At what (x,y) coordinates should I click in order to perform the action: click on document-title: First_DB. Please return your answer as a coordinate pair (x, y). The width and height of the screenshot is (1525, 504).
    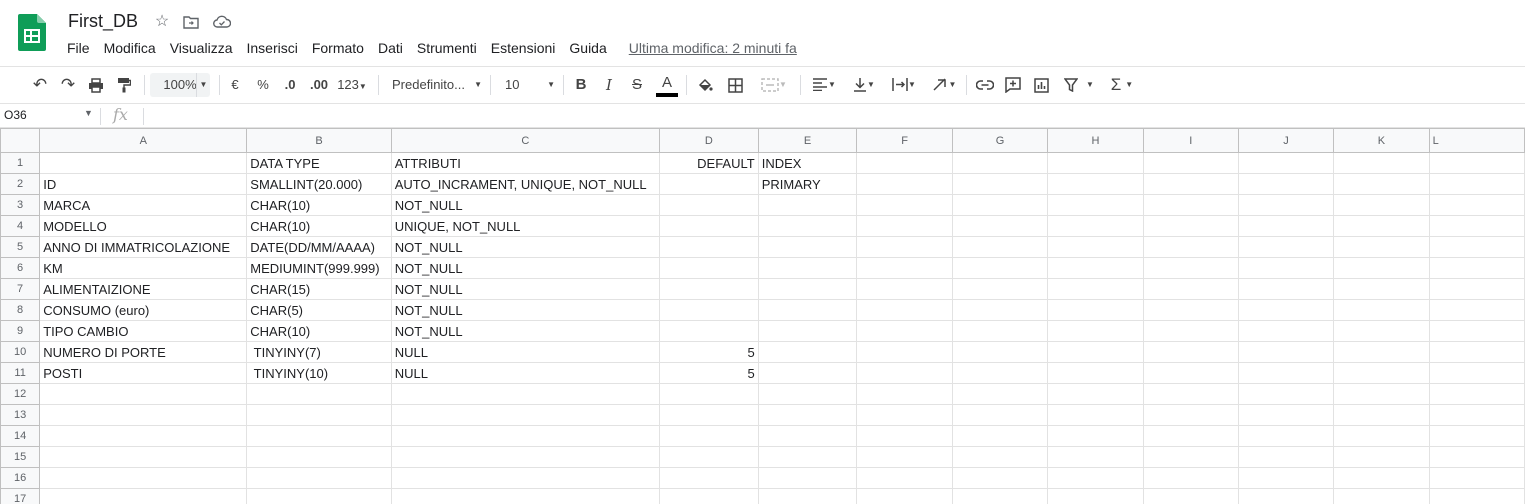
    Looking at the image, I should click on (103, 21).